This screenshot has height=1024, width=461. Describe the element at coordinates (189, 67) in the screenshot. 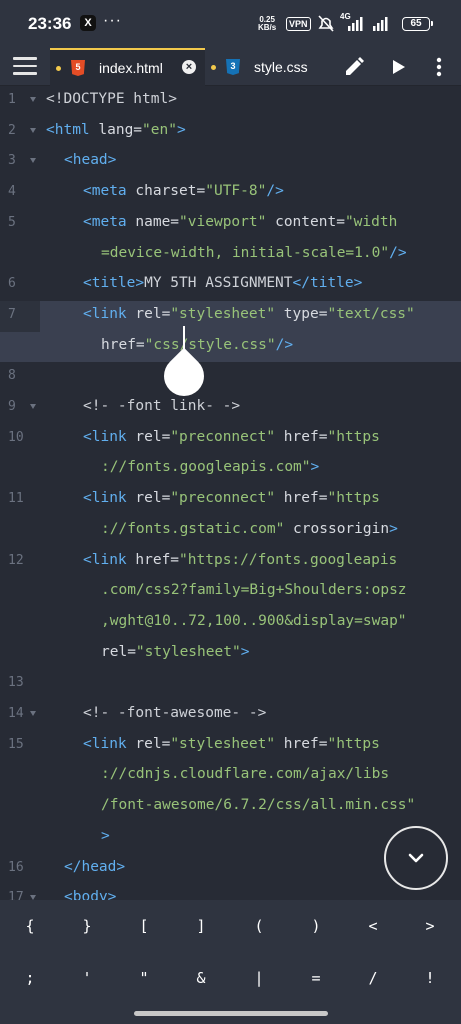

I see `close-tab-icon: ×` at that location.